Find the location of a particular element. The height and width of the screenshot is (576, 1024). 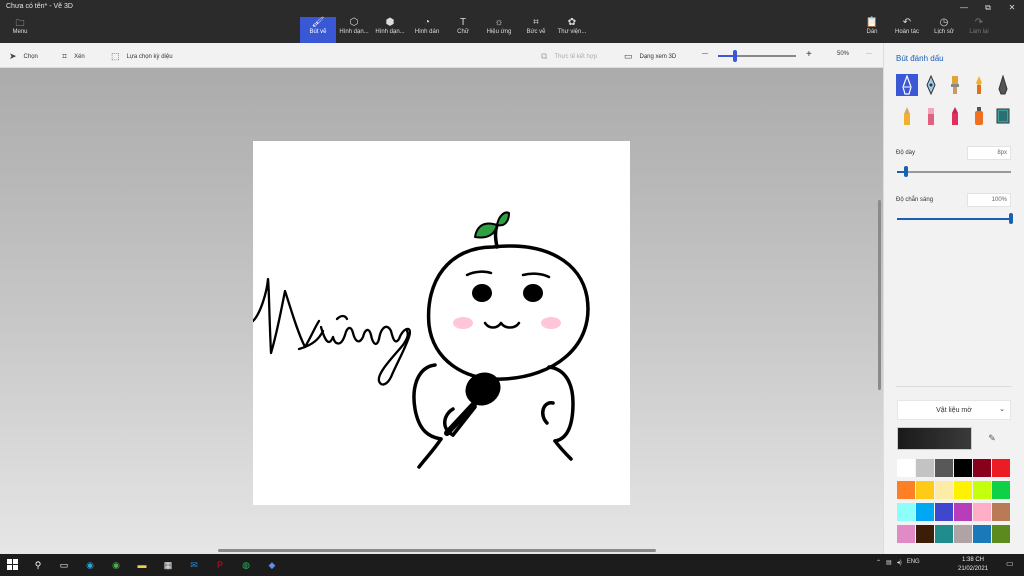

history-label: Lịch sử is located at coordinates (944, 32).